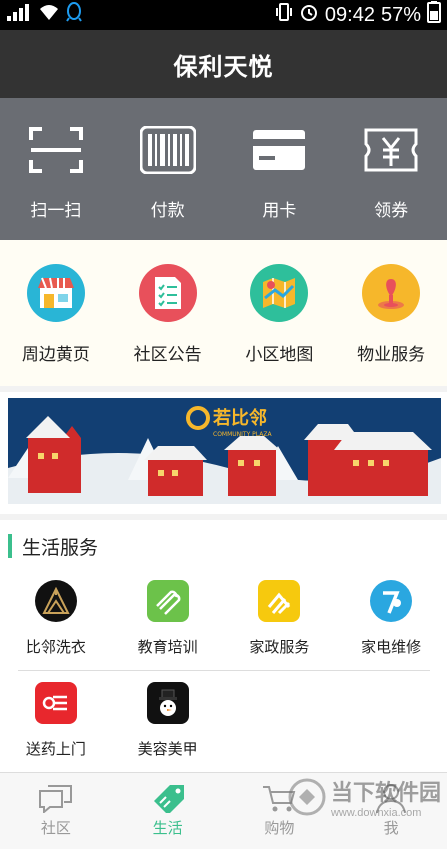 This screenshot has height=849, width=447. Describe the element at coordinates (434, 15) in the screenshot. I see `battery-icon` at that location.